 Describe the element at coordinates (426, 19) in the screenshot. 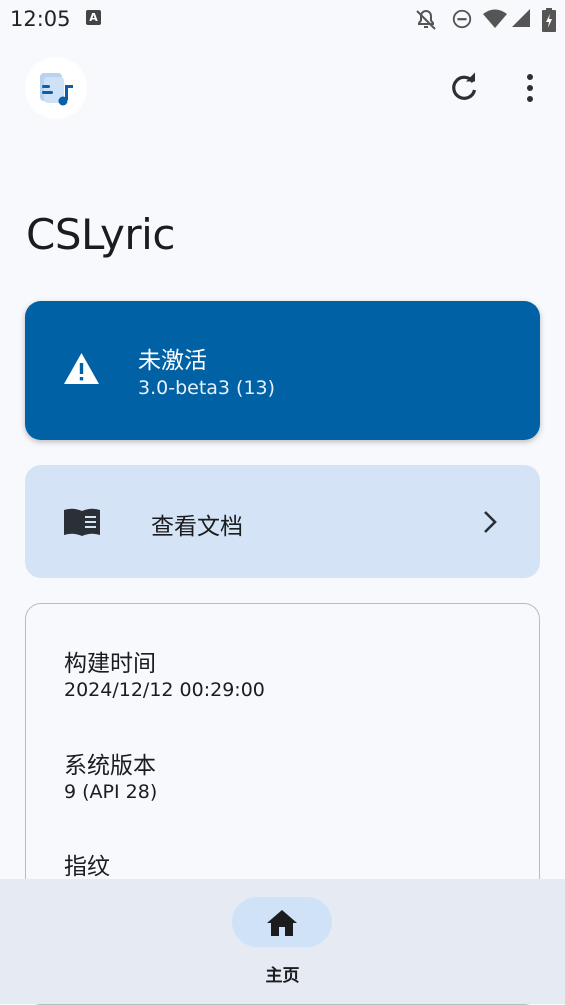

I see `notifications-off-icon` at that location.